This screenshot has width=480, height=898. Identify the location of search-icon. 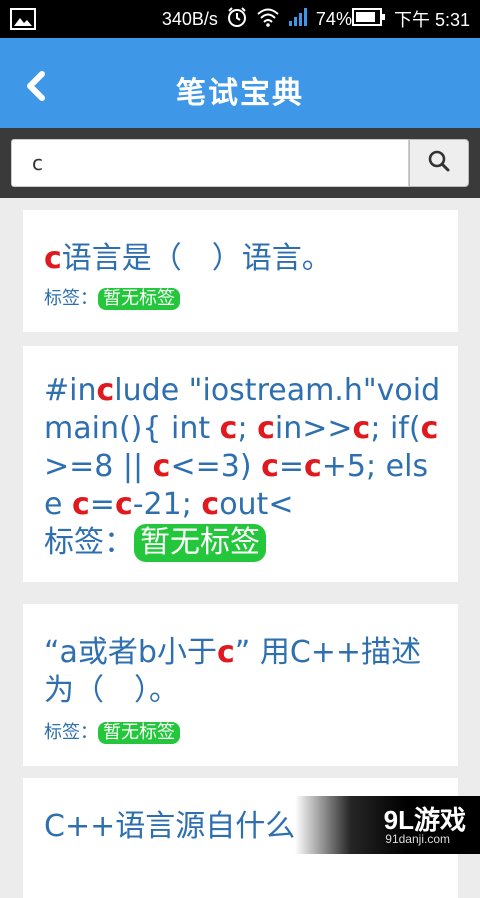
(439, 163).